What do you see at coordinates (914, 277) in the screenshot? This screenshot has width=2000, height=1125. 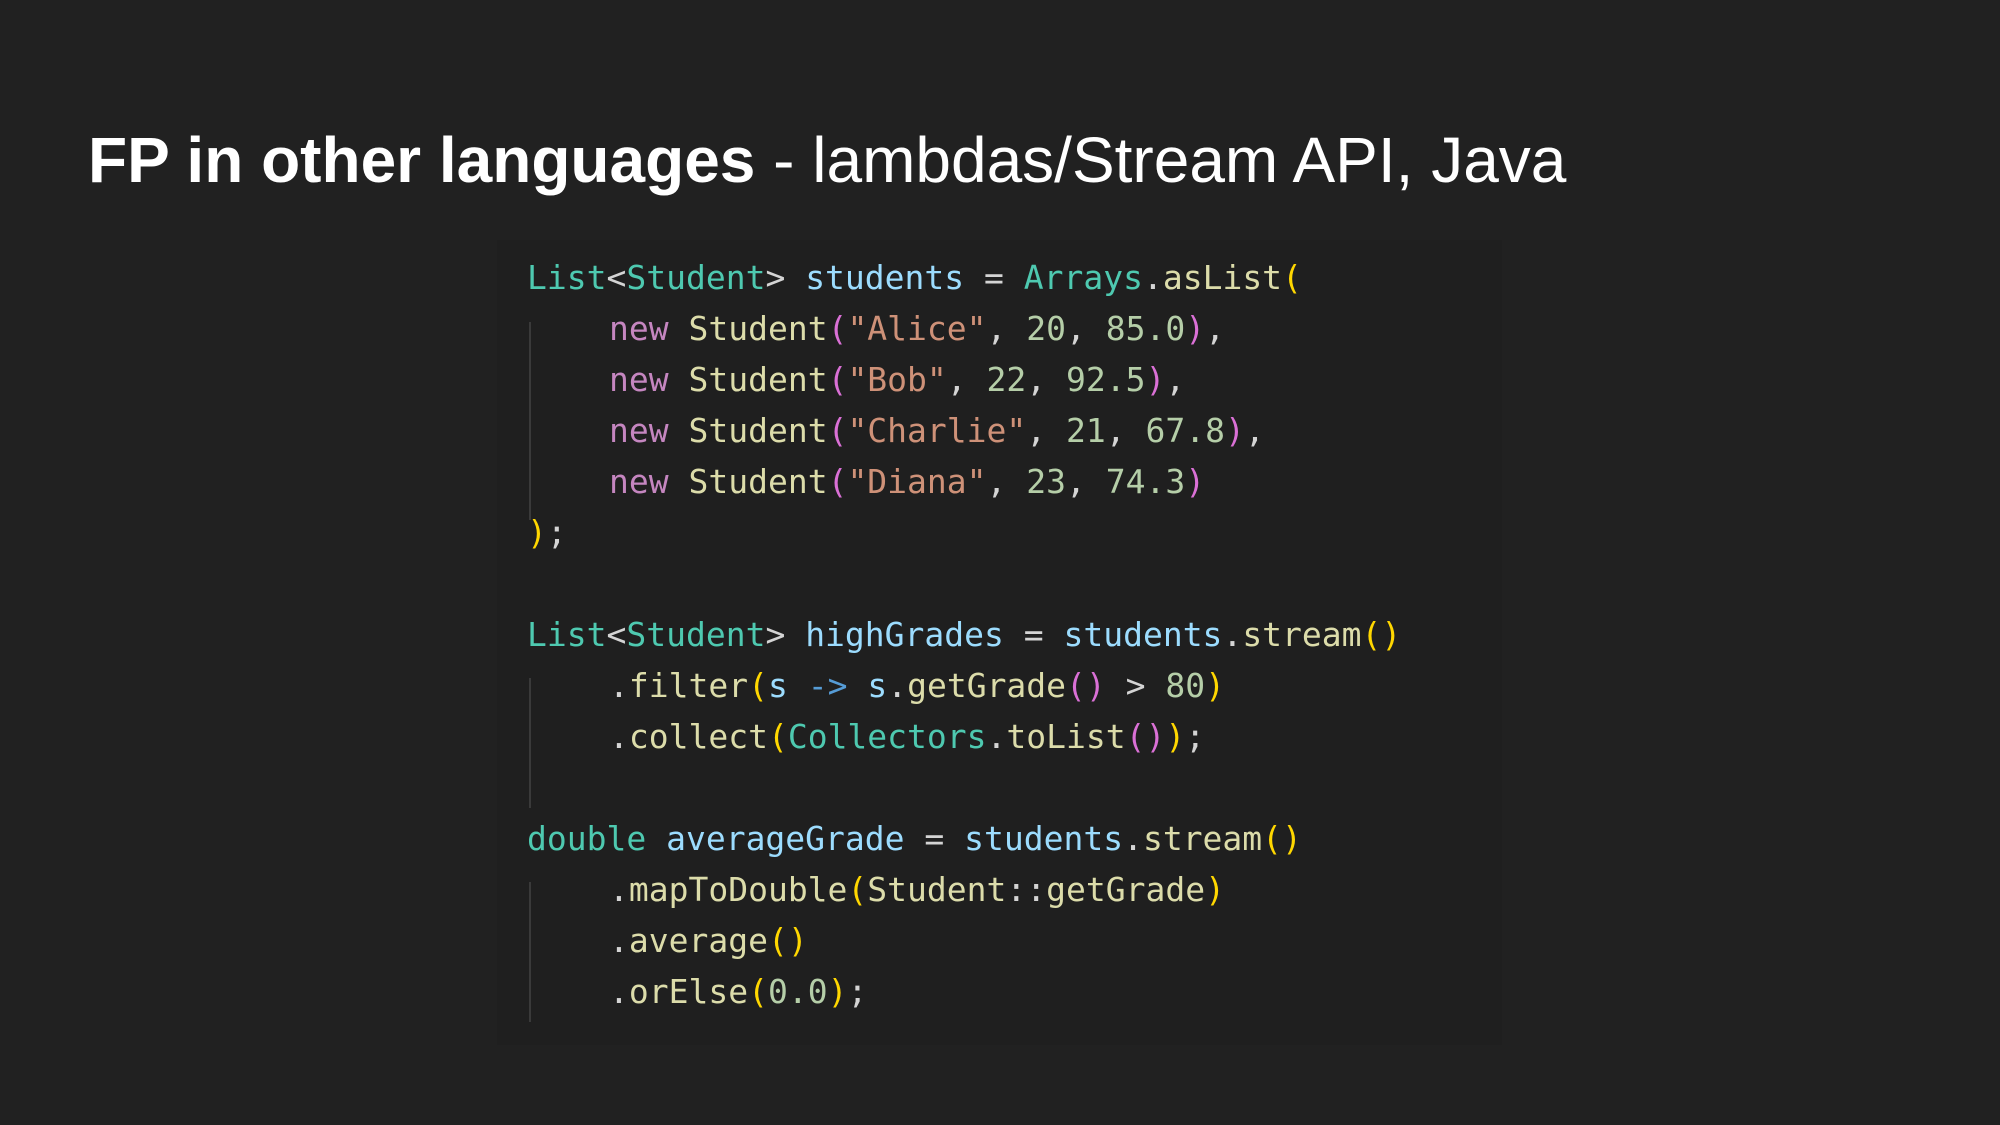 I see `code-line: List<Student> students = Arrays.asList(` at bounding box center [914, 277].